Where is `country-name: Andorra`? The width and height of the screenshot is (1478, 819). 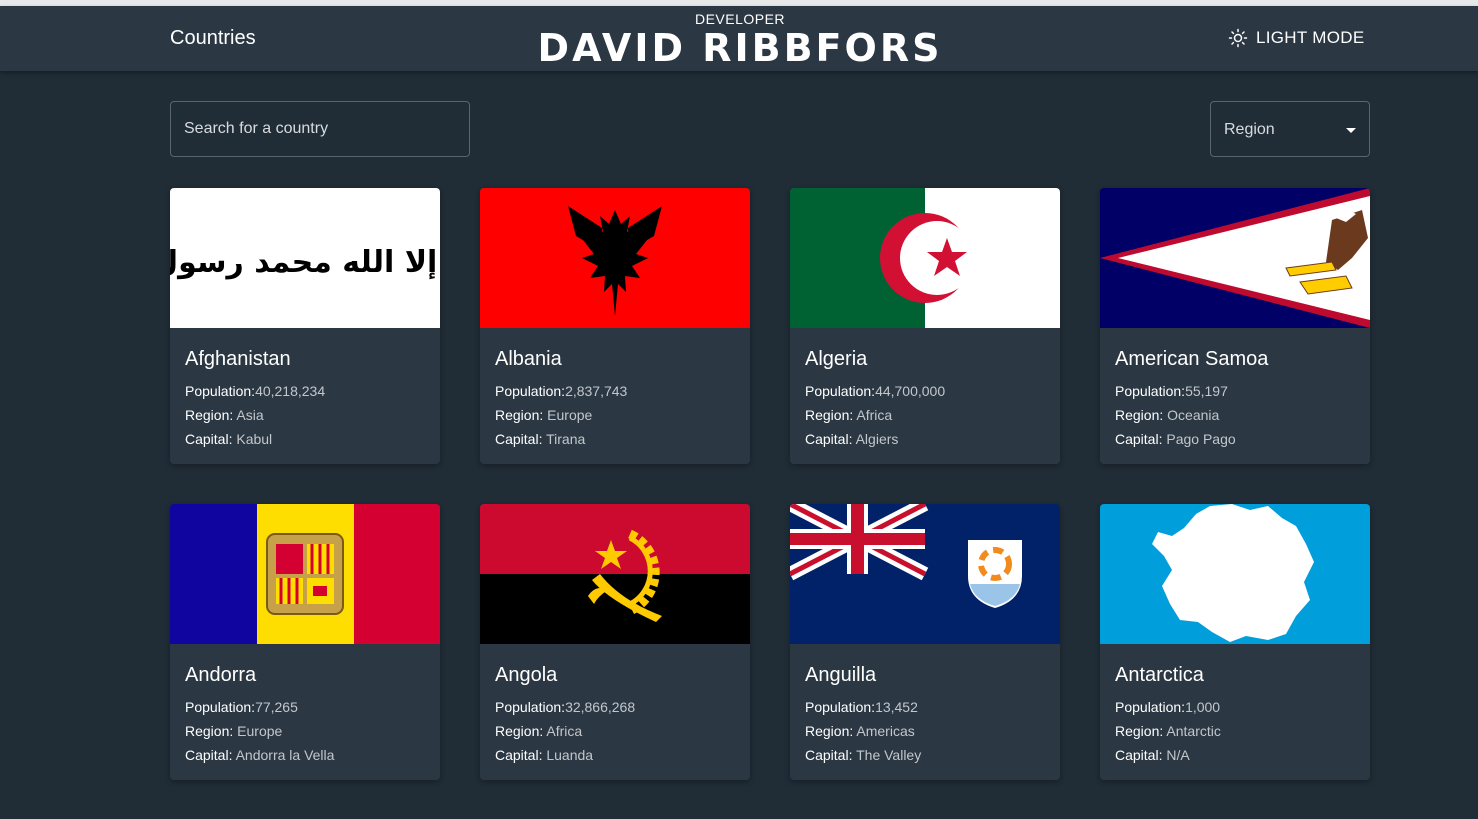 country-name: Andorra is located at coordinates (221, 675).